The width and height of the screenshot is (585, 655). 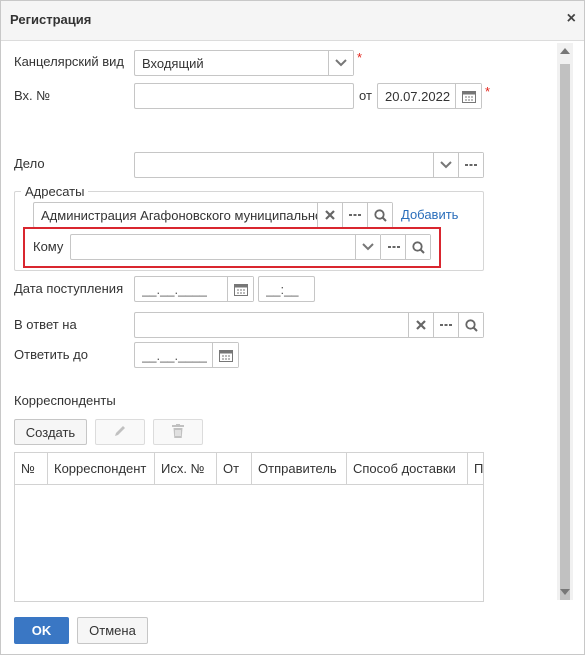 I want to click on vh-no-input, so click(x=244, y=96).